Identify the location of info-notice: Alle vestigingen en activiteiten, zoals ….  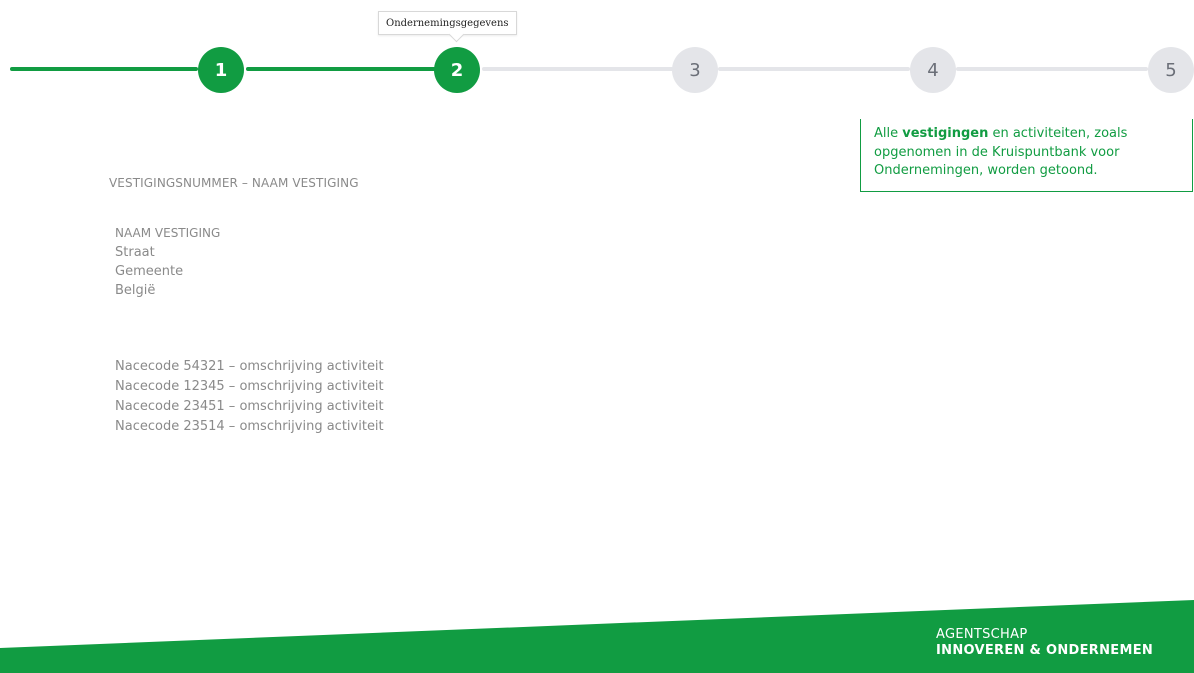
(1026, 155).